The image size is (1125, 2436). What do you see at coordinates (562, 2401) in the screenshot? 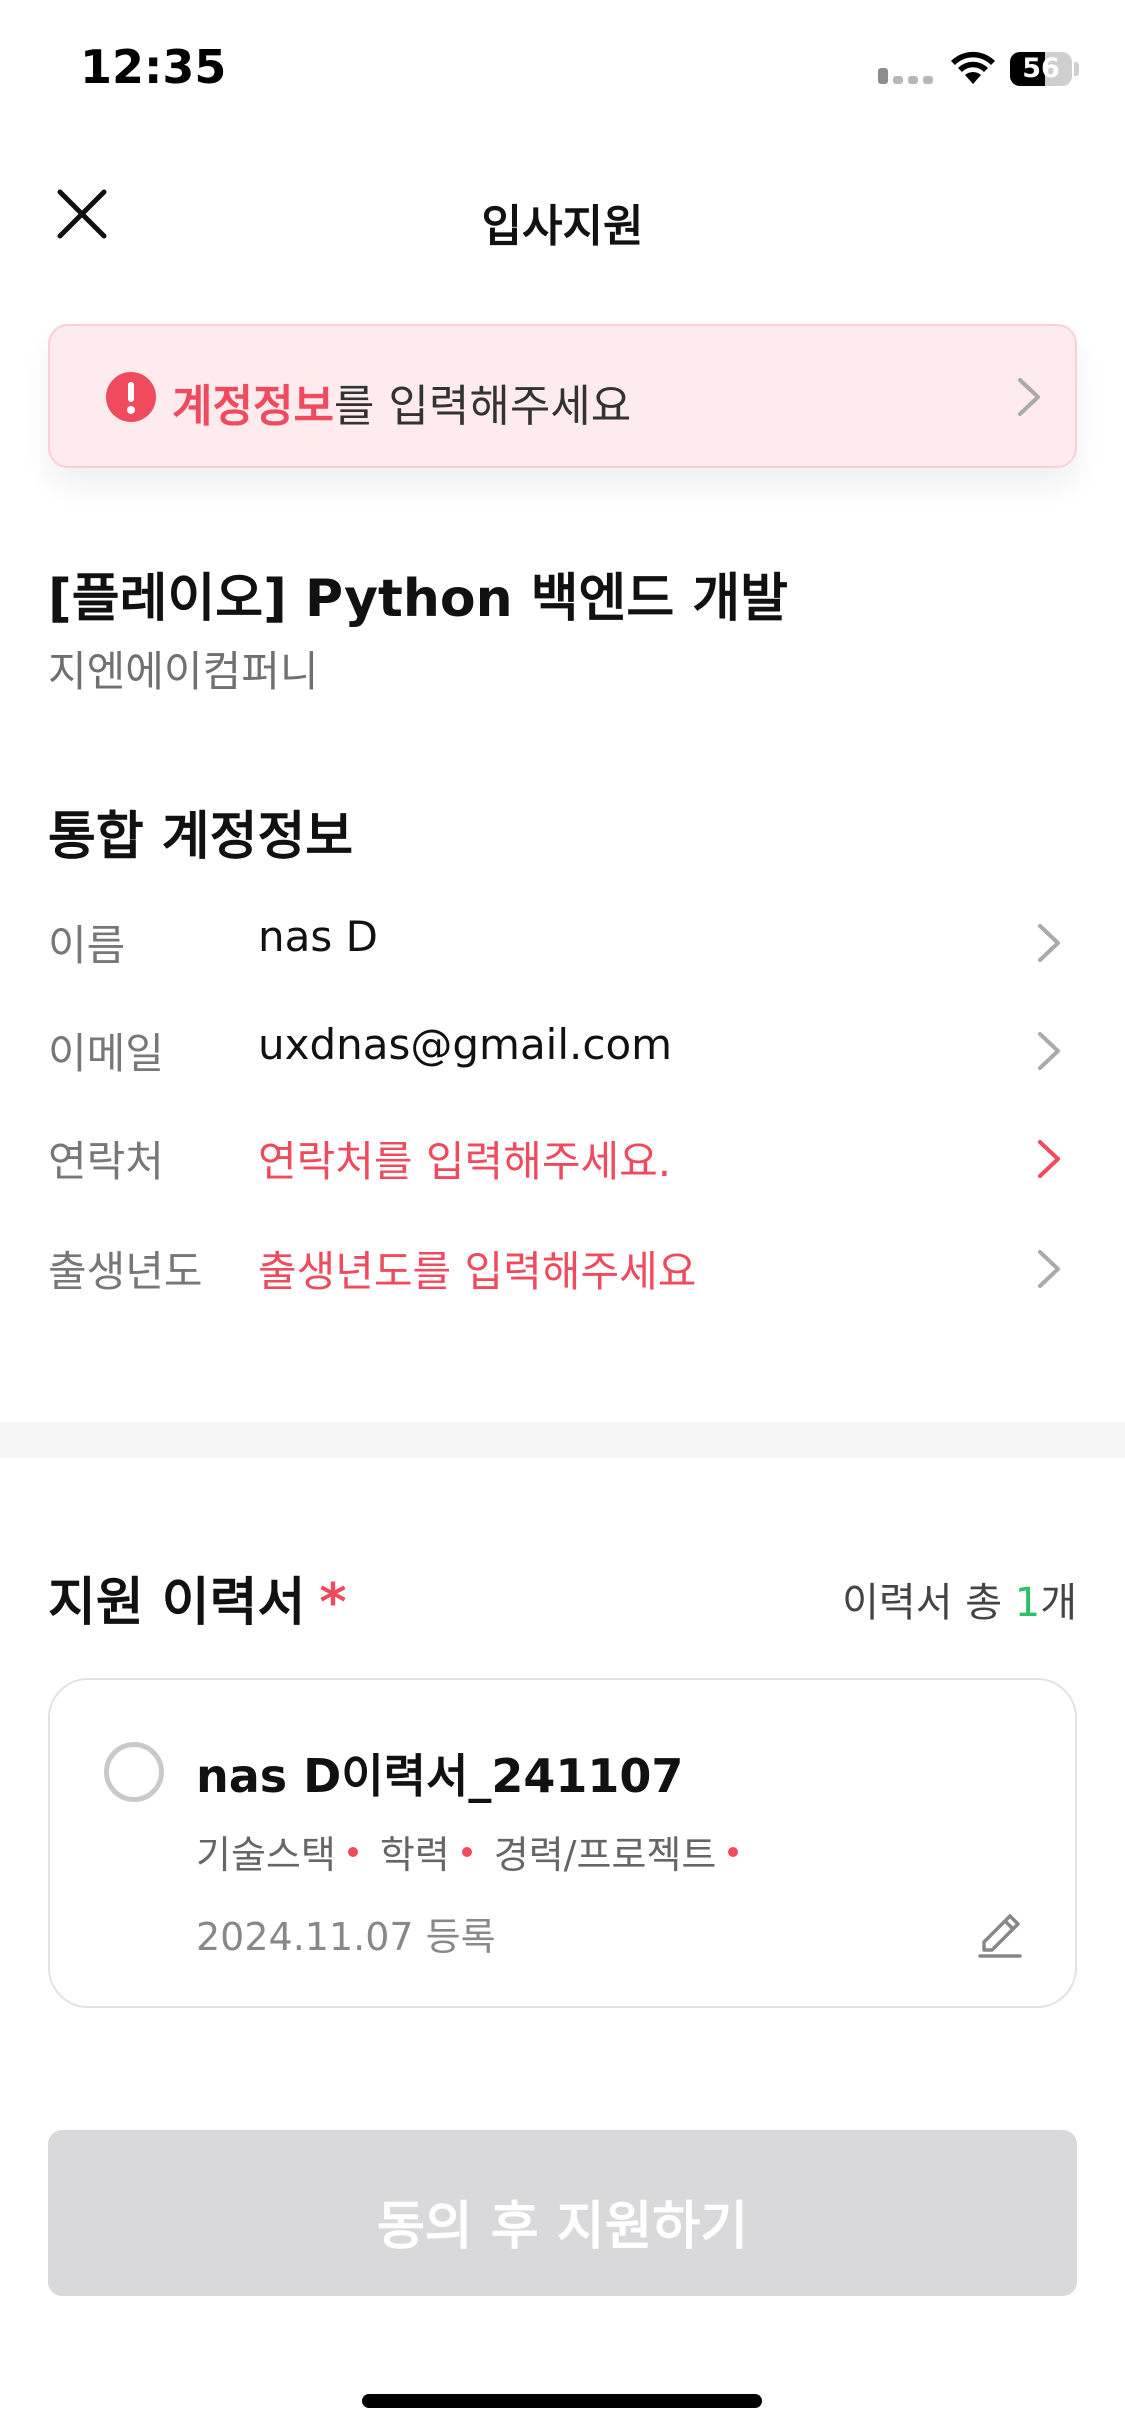
I see `home-indicator` at bounding box center [562, 2401].